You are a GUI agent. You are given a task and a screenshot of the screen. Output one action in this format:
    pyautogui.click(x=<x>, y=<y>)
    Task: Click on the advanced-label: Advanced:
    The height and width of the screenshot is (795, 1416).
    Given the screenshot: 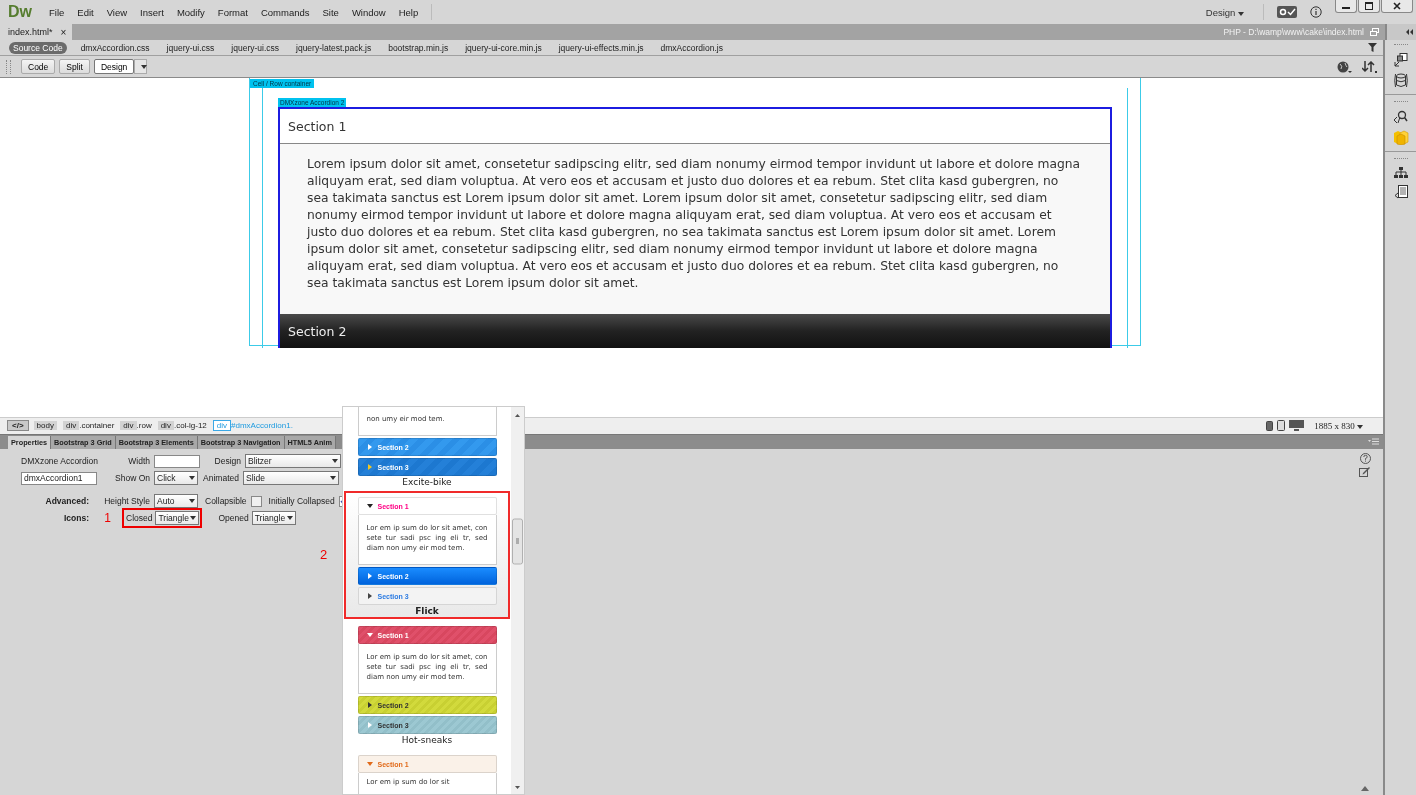 What is the action you would take?
    pyautogui.click(x=66, y=501)
    